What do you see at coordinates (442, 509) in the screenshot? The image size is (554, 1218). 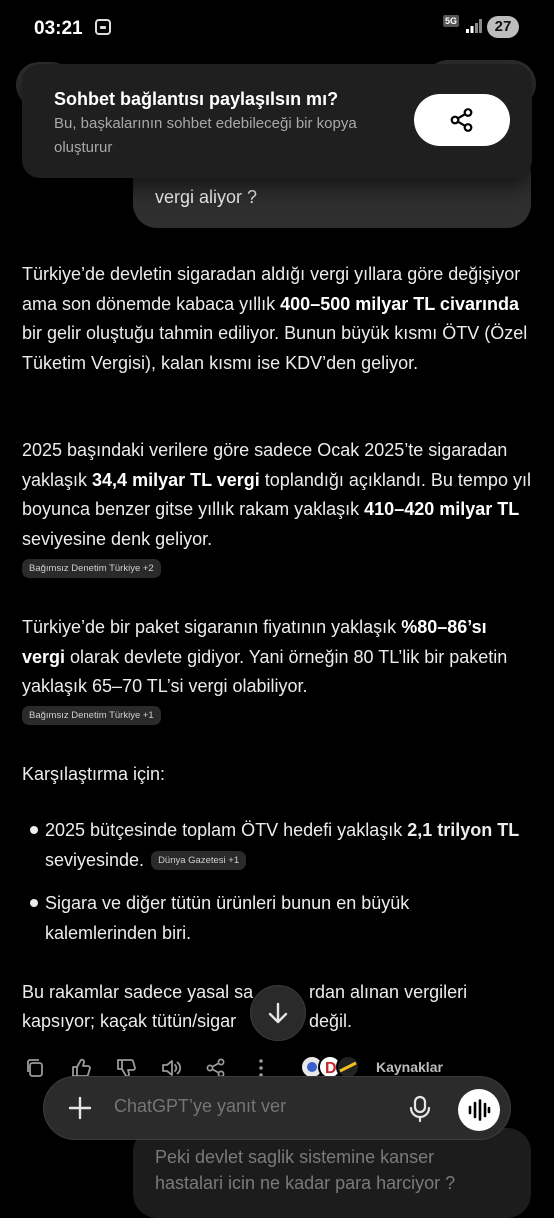 I see `bold-span: 410–420 milyar TL` at bounding box center [442, 509].